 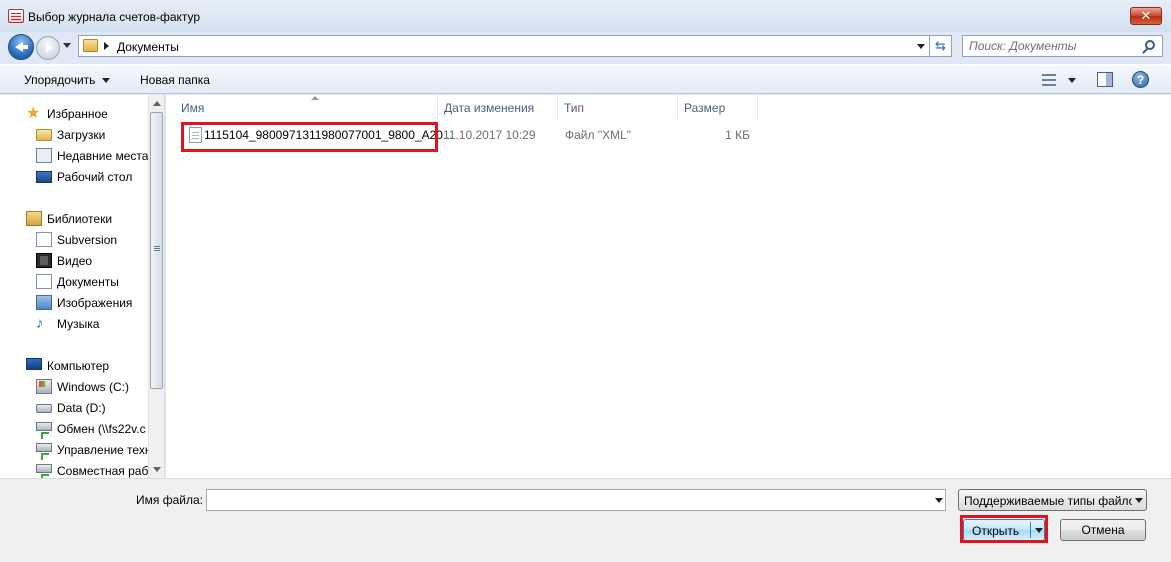 What do you see at coordinates (574, 108) in the screenshot?
I see `column-header-label: Тип` at bounding box center [574, 108].